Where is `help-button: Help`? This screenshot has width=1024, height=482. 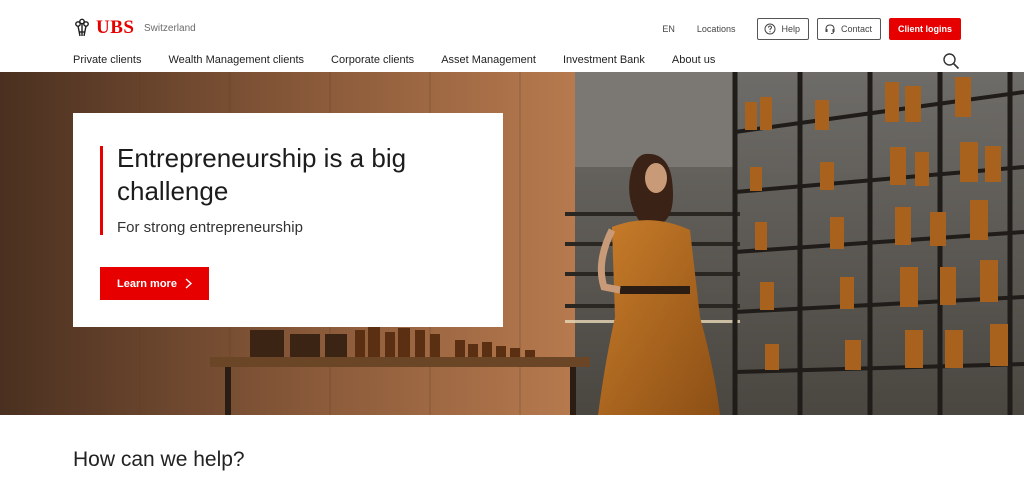
help-button: Help is located at coordinates (783, 29).